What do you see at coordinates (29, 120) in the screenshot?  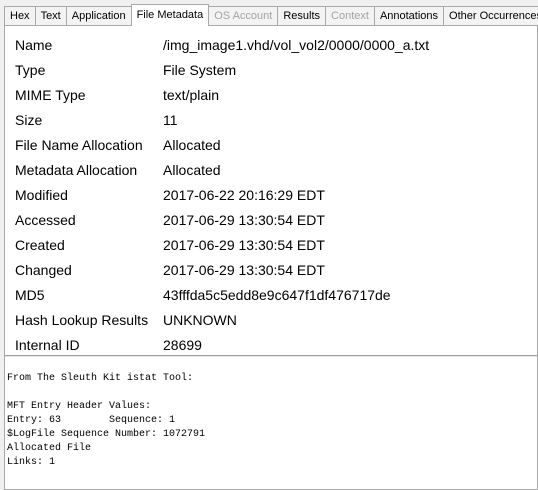 I see `metadata-key: Size` at bounding box center [29, 120].